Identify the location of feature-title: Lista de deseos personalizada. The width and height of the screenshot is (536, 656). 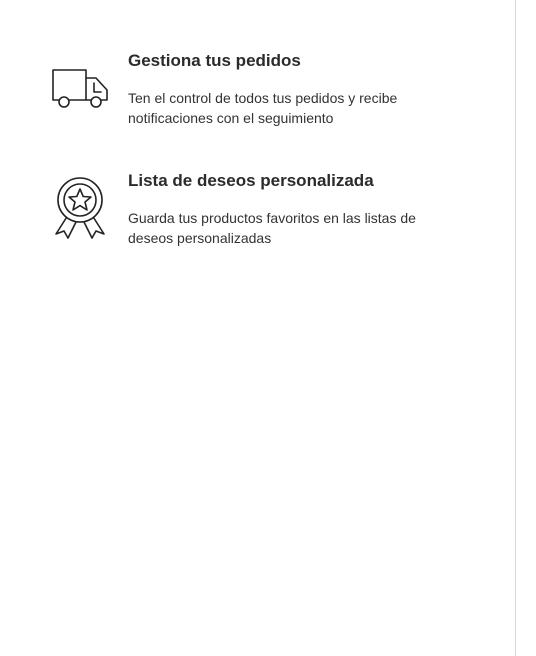
(251, 180).